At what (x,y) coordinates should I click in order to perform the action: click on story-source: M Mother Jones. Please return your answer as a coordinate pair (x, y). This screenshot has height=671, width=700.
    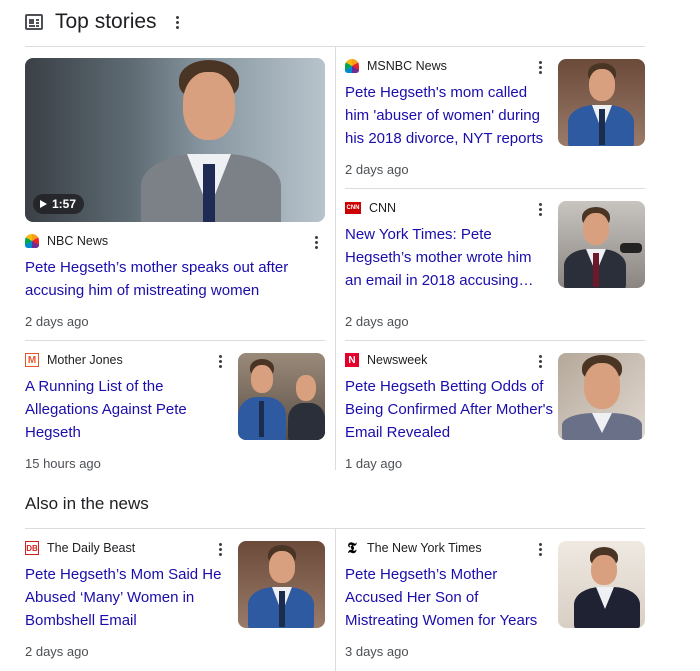
    Looking at the image, I should click on (74, 360).